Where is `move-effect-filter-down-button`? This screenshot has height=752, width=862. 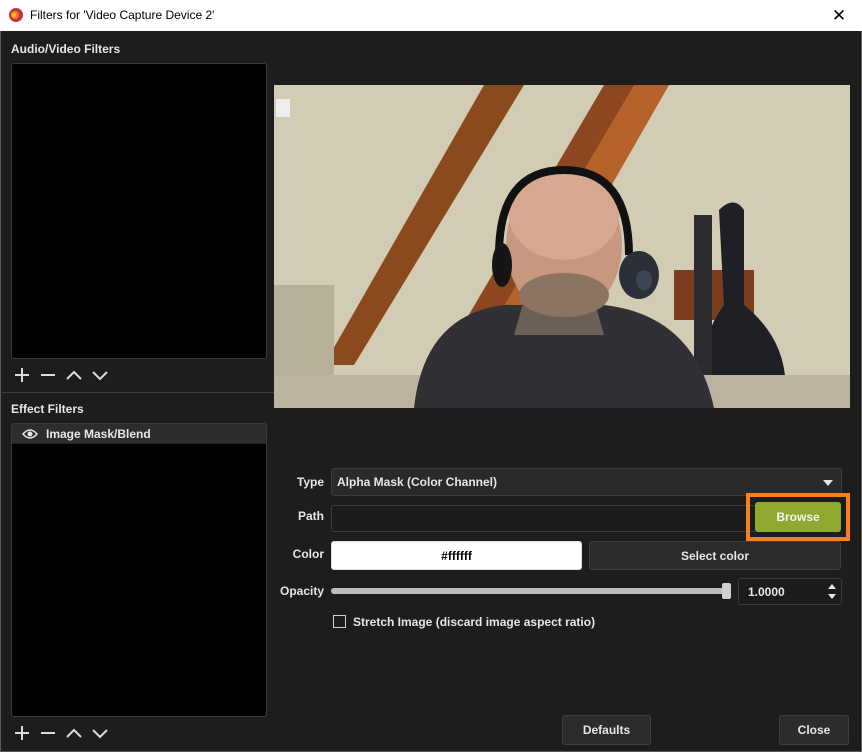 move-effect-filter-down-button is located at coordinates (100, 733).